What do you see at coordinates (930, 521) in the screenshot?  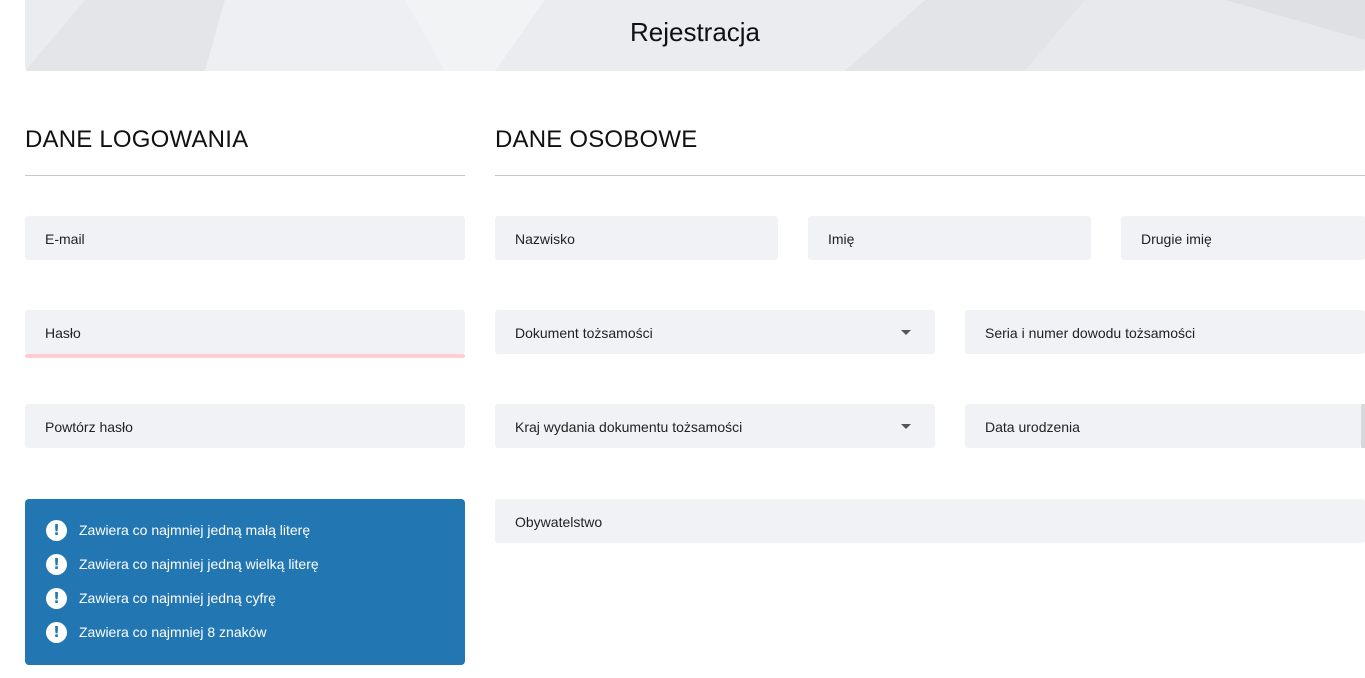 I see `citizenship-field: Obywatelstwo` at bounding box center [930, 521].